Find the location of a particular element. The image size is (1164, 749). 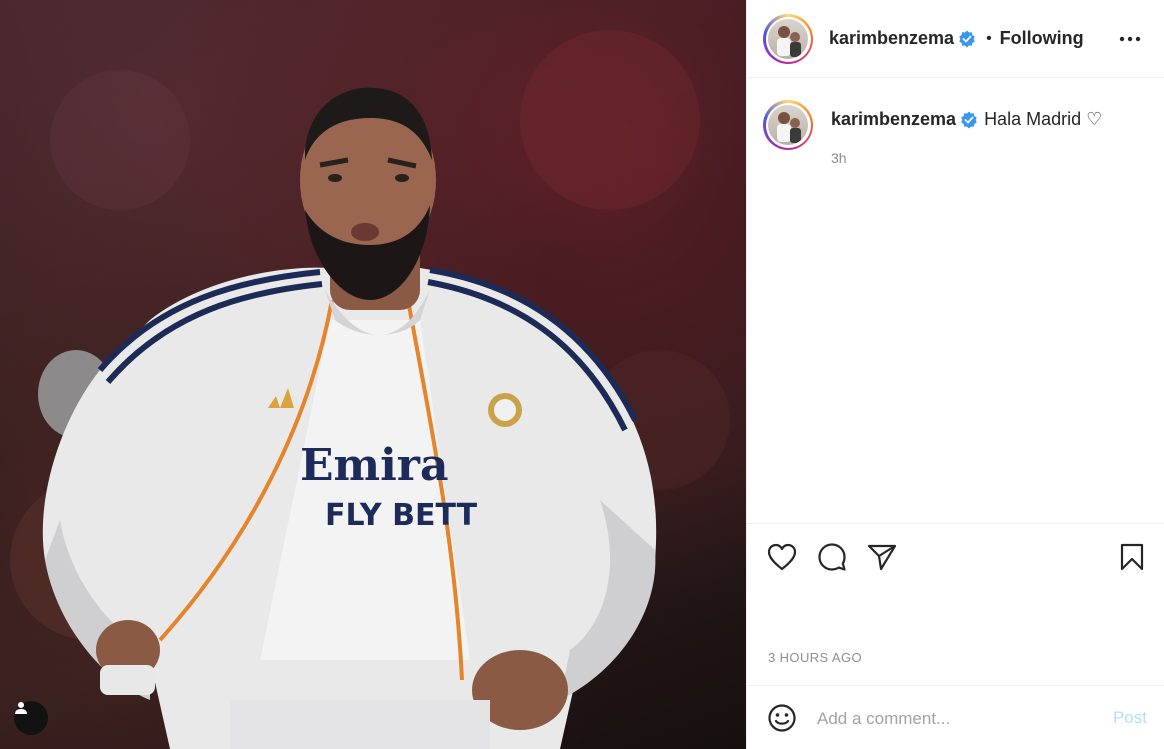

save-button is located at coordinates (1132, 557).